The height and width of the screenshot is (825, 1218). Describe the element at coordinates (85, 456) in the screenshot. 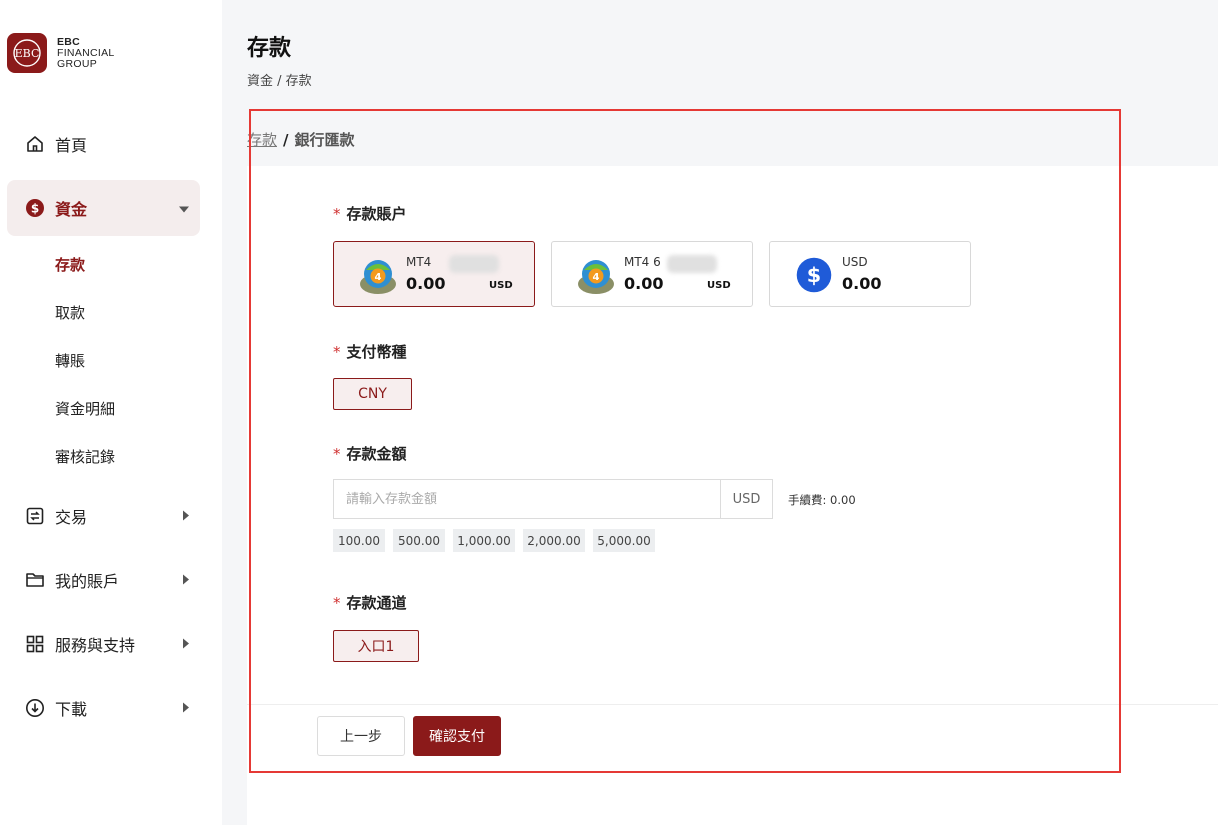

I see `sidebar-item-review-records: 審核記錄` at that location.